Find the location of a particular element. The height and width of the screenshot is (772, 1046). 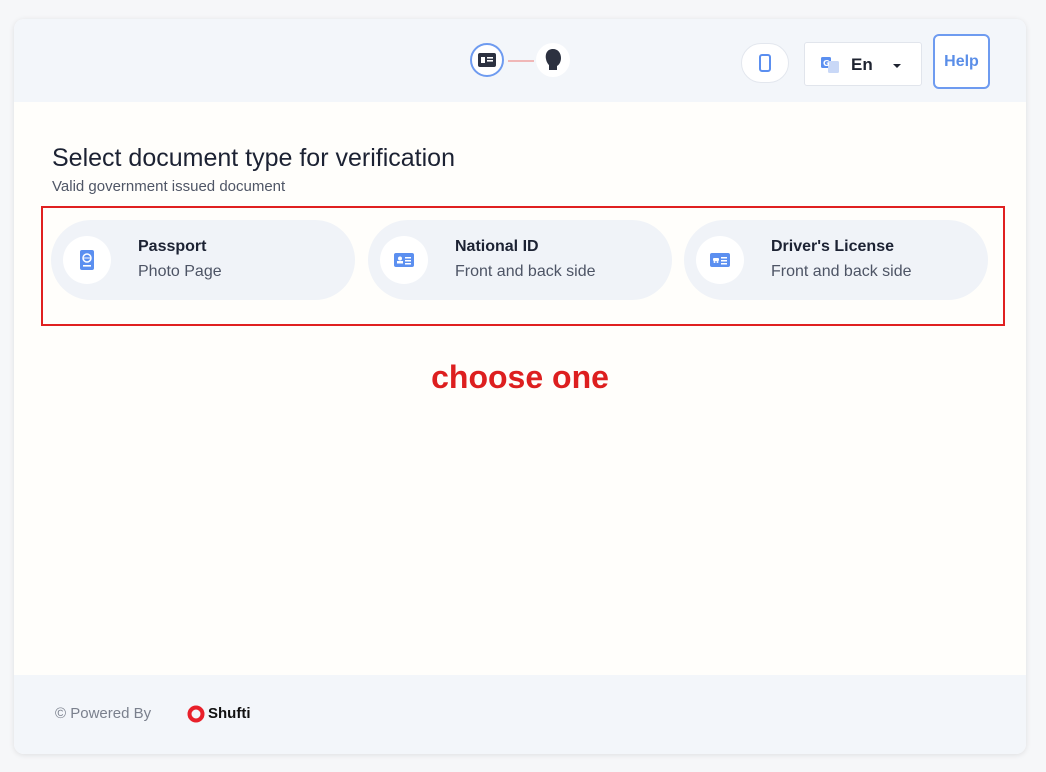

option-label: National ID is located at coordinates (497, 246).